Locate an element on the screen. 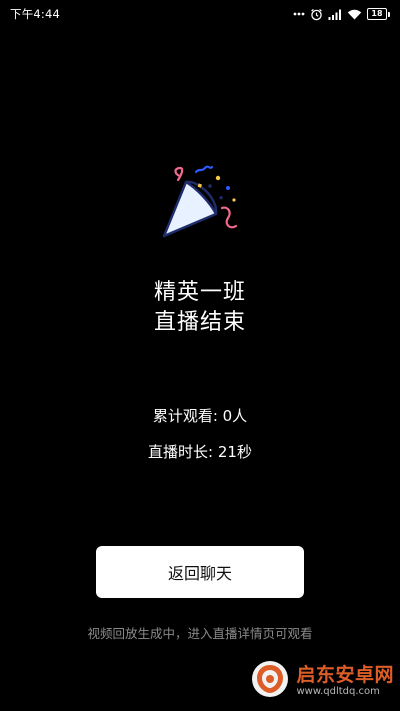  class-name: 精英一班 is located at coordinates (199, 292).